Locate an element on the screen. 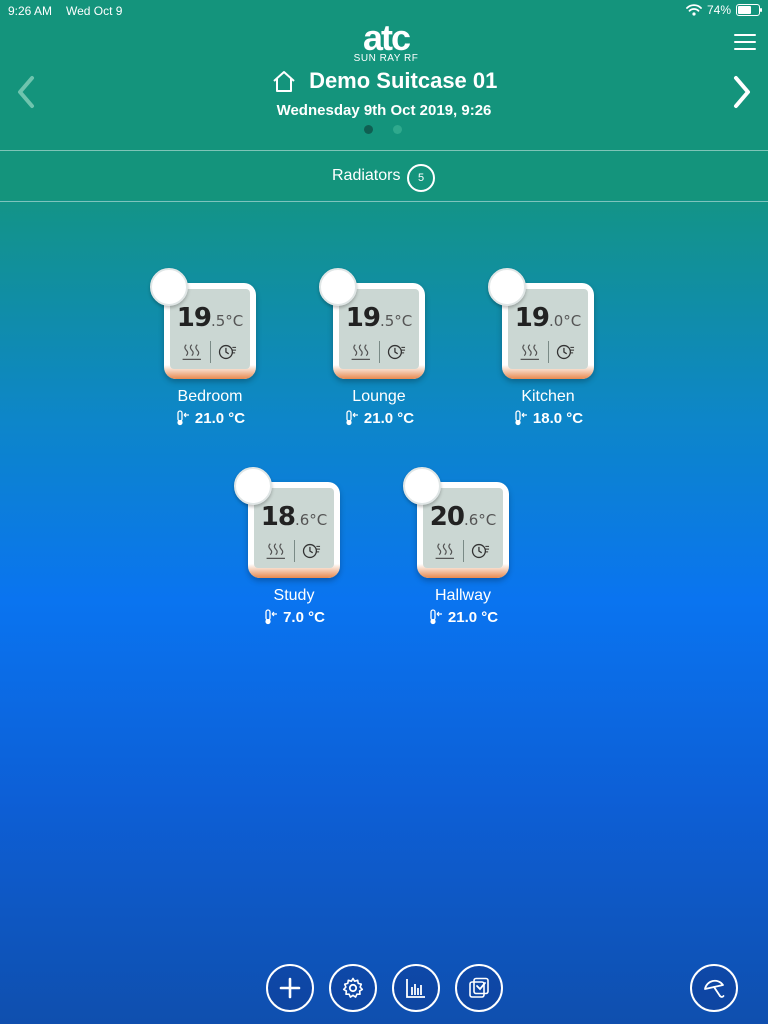 The image size is (768, 1024). radiator-tile-bedroom: 19.5°C Bedroom 21.0 °C is located at coordinates (210, 353).